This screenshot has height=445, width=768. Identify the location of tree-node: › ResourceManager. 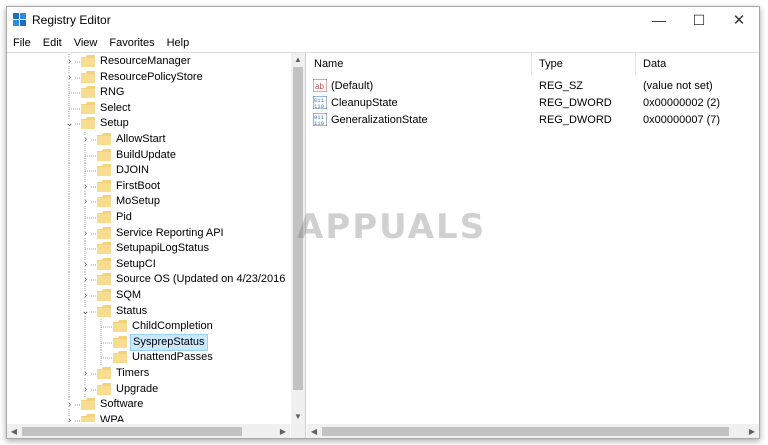
(147, 62).